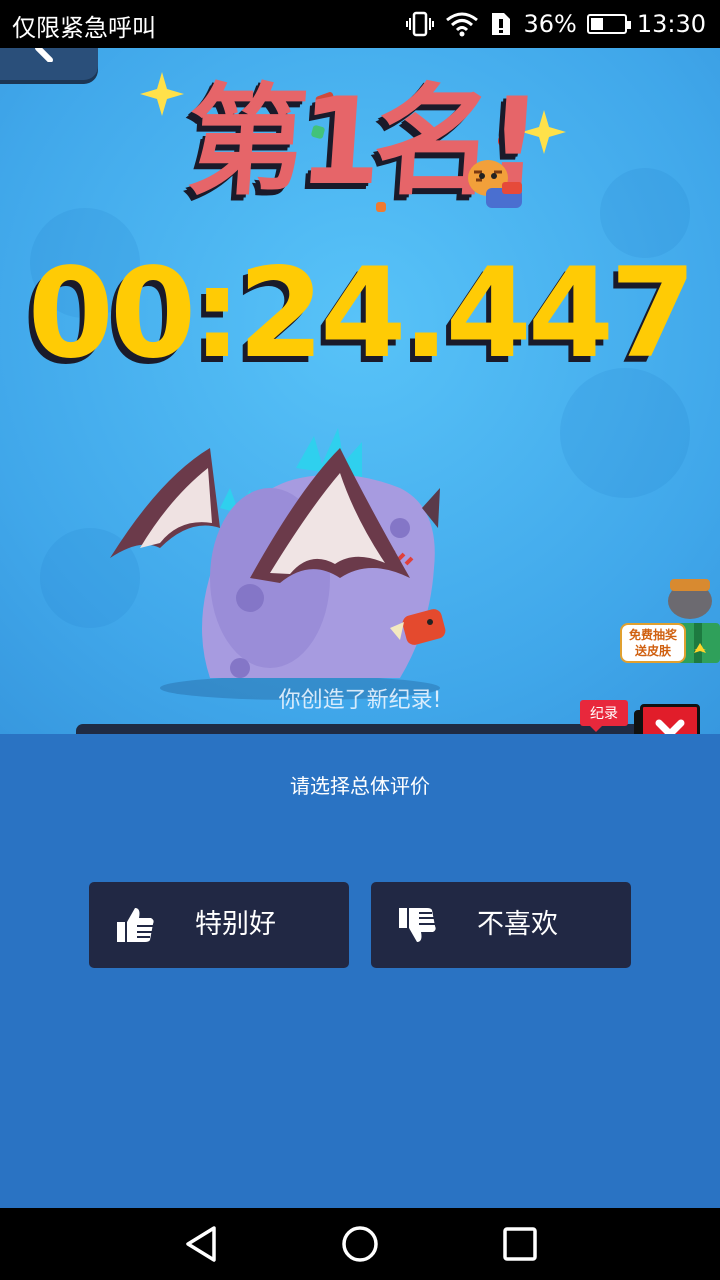 The height and width of the screenshot is (1280, 720). Describe the element at coordinates (360, 786) in the screenshot. I see `rating-prompt: 请选择总体评价` at that location.